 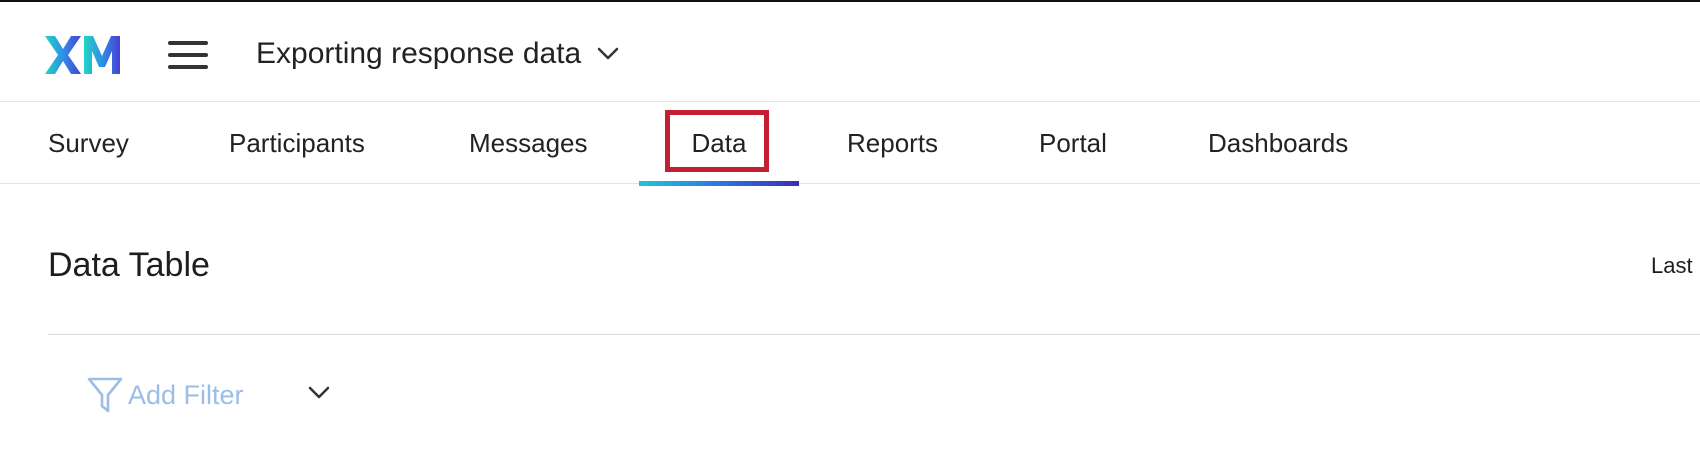 I want to click on tab-label: Survey, so click(x=88, y=142).